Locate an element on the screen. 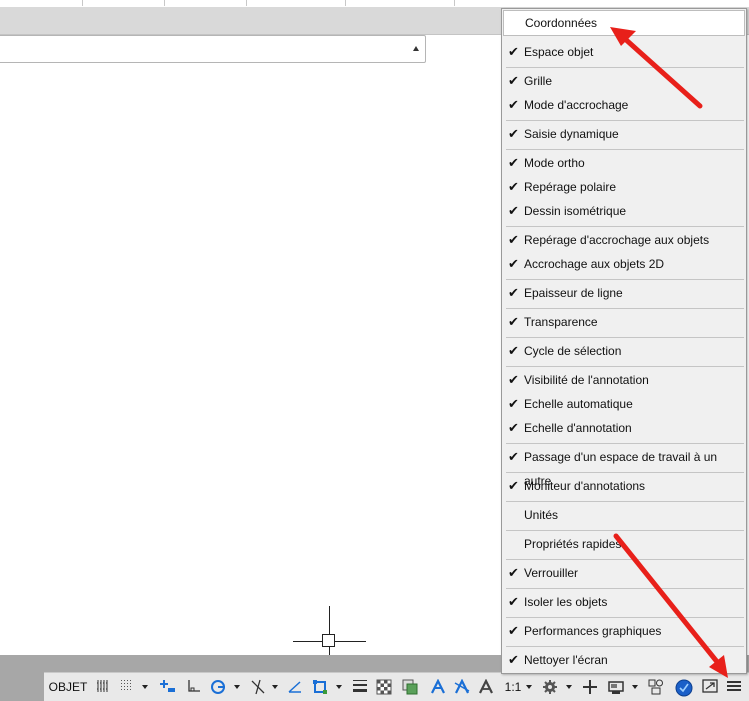  layer-dropdown is located at coordinates (213, 49).